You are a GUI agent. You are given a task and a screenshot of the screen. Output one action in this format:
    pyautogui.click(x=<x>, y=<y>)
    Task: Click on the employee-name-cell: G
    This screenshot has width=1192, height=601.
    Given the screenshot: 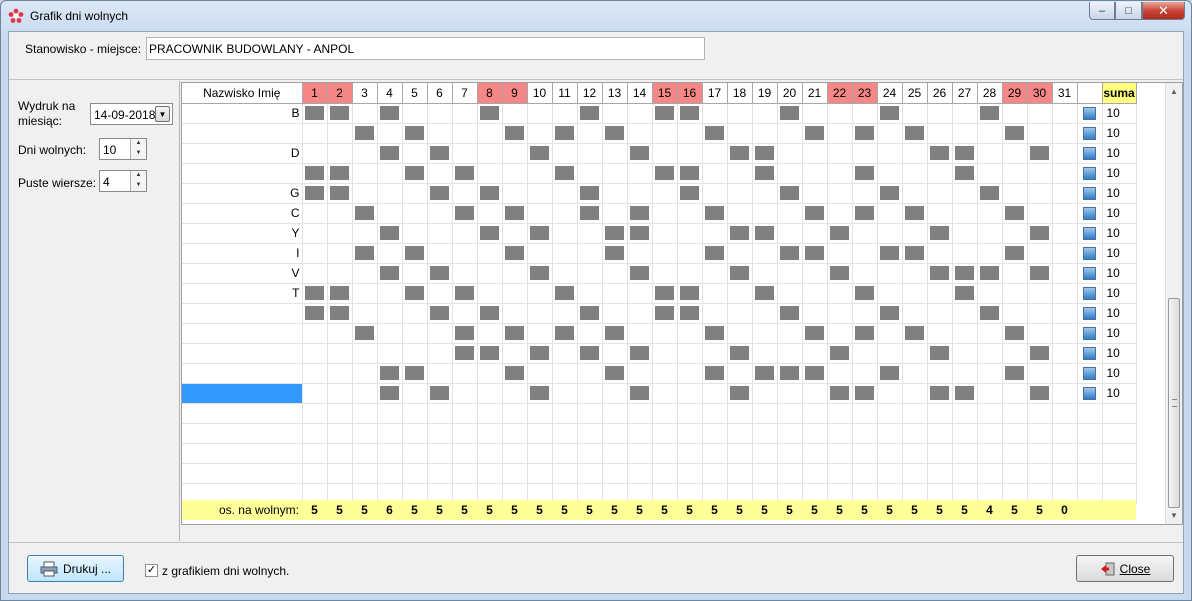 What is the action you would take?
    pyautogui.click(x=242, y=193)
    